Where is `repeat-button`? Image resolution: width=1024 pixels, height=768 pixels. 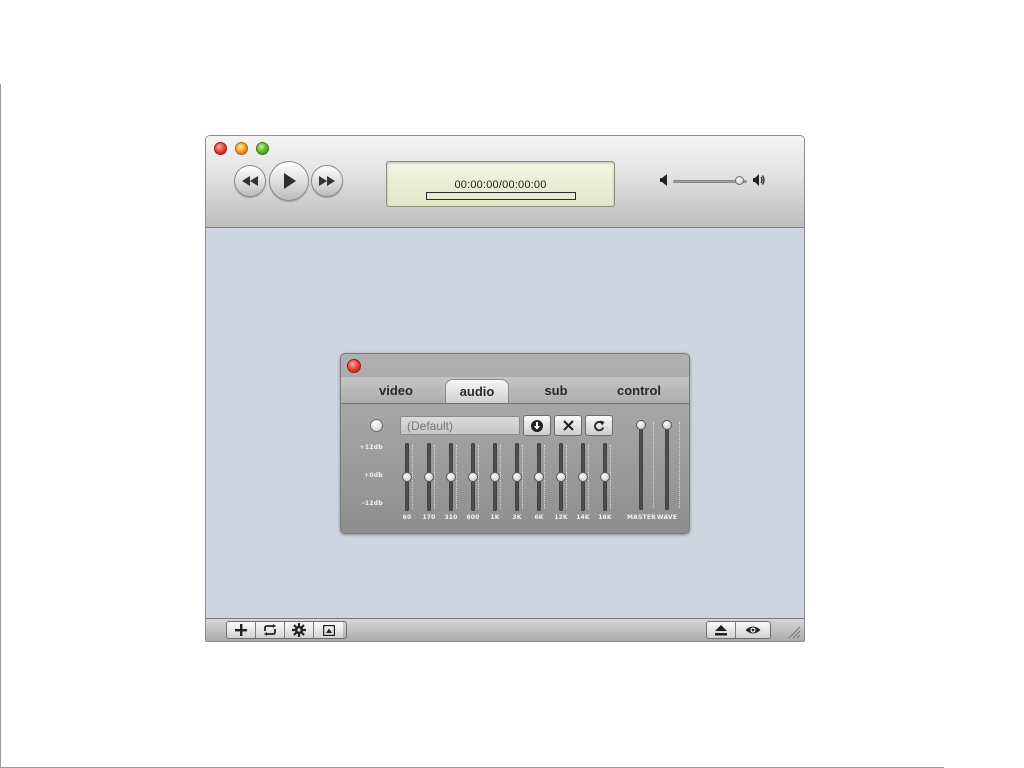
repeat-button is located at coordinates (270, 630).